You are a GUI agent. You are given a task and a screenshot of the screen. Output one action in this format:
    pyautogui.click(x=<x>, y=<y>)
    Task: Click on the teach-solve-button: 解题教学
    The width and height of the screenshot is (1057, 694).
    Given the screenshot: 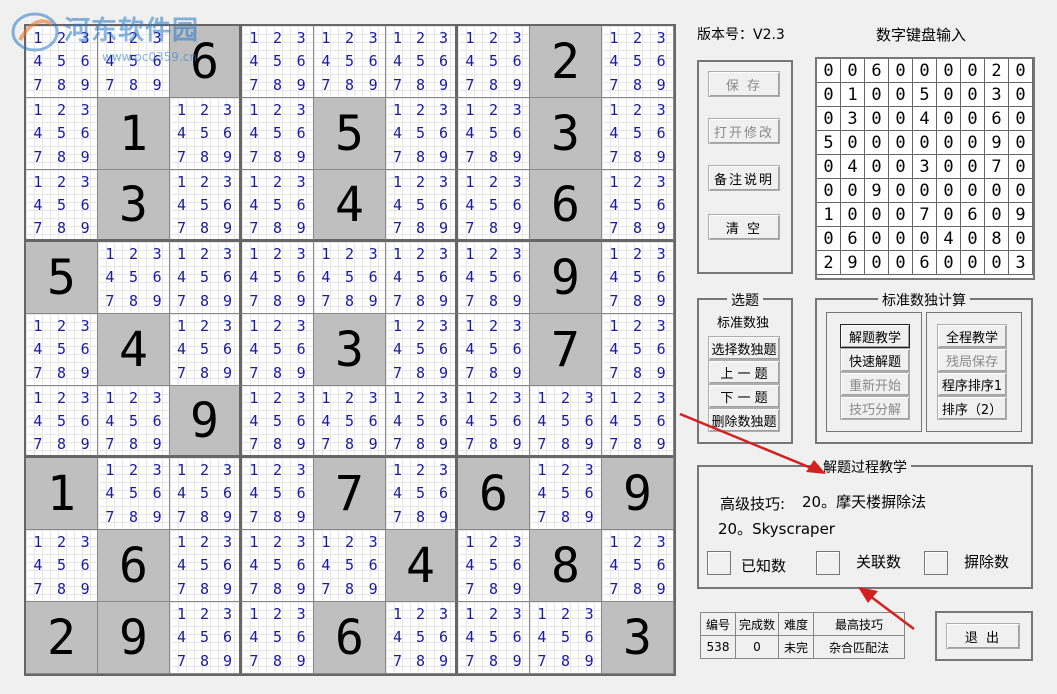 What is the action you would take?
    pyautogui.click(x=875, y=336)
    